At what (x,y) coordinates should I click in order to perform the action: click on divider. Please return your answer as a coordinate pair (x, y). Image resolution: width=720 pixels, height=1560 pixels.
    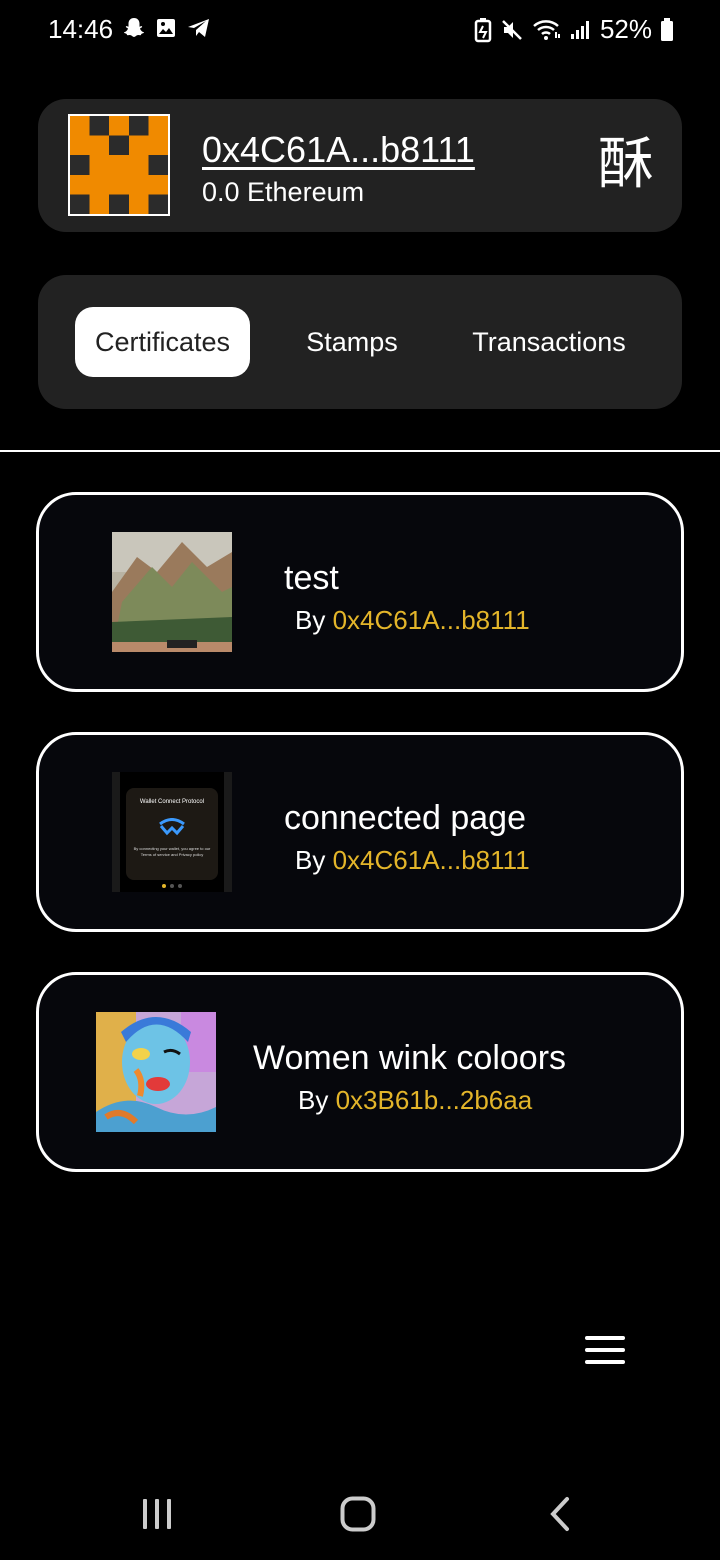
    Looking at the image, I should click on (360, 451).